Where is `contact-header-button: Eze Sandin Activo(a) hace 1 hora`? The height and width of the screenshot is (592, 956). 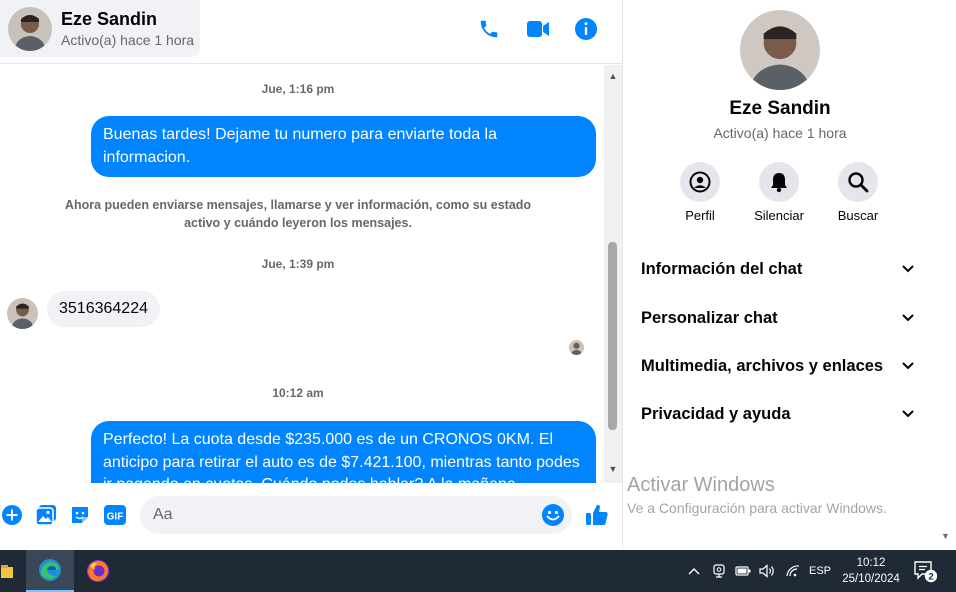
contact-header-button: Eze Sandin Activo(a) hace 1 hora is located at coordinates (100, 28).